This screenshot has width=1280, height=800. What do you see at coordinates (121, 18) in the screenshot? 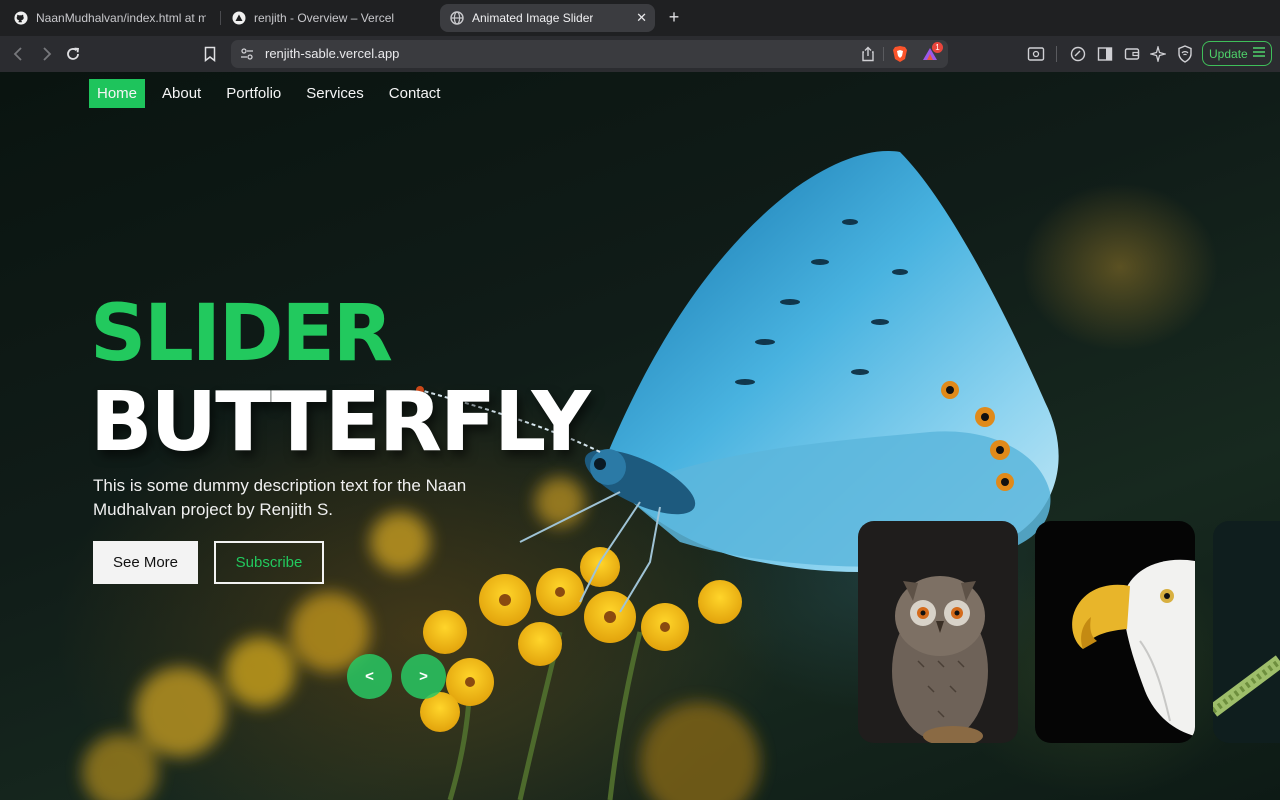
I see `tab-title: NaanMudhalvan/index.html at main` at bounding box center [121, 18].